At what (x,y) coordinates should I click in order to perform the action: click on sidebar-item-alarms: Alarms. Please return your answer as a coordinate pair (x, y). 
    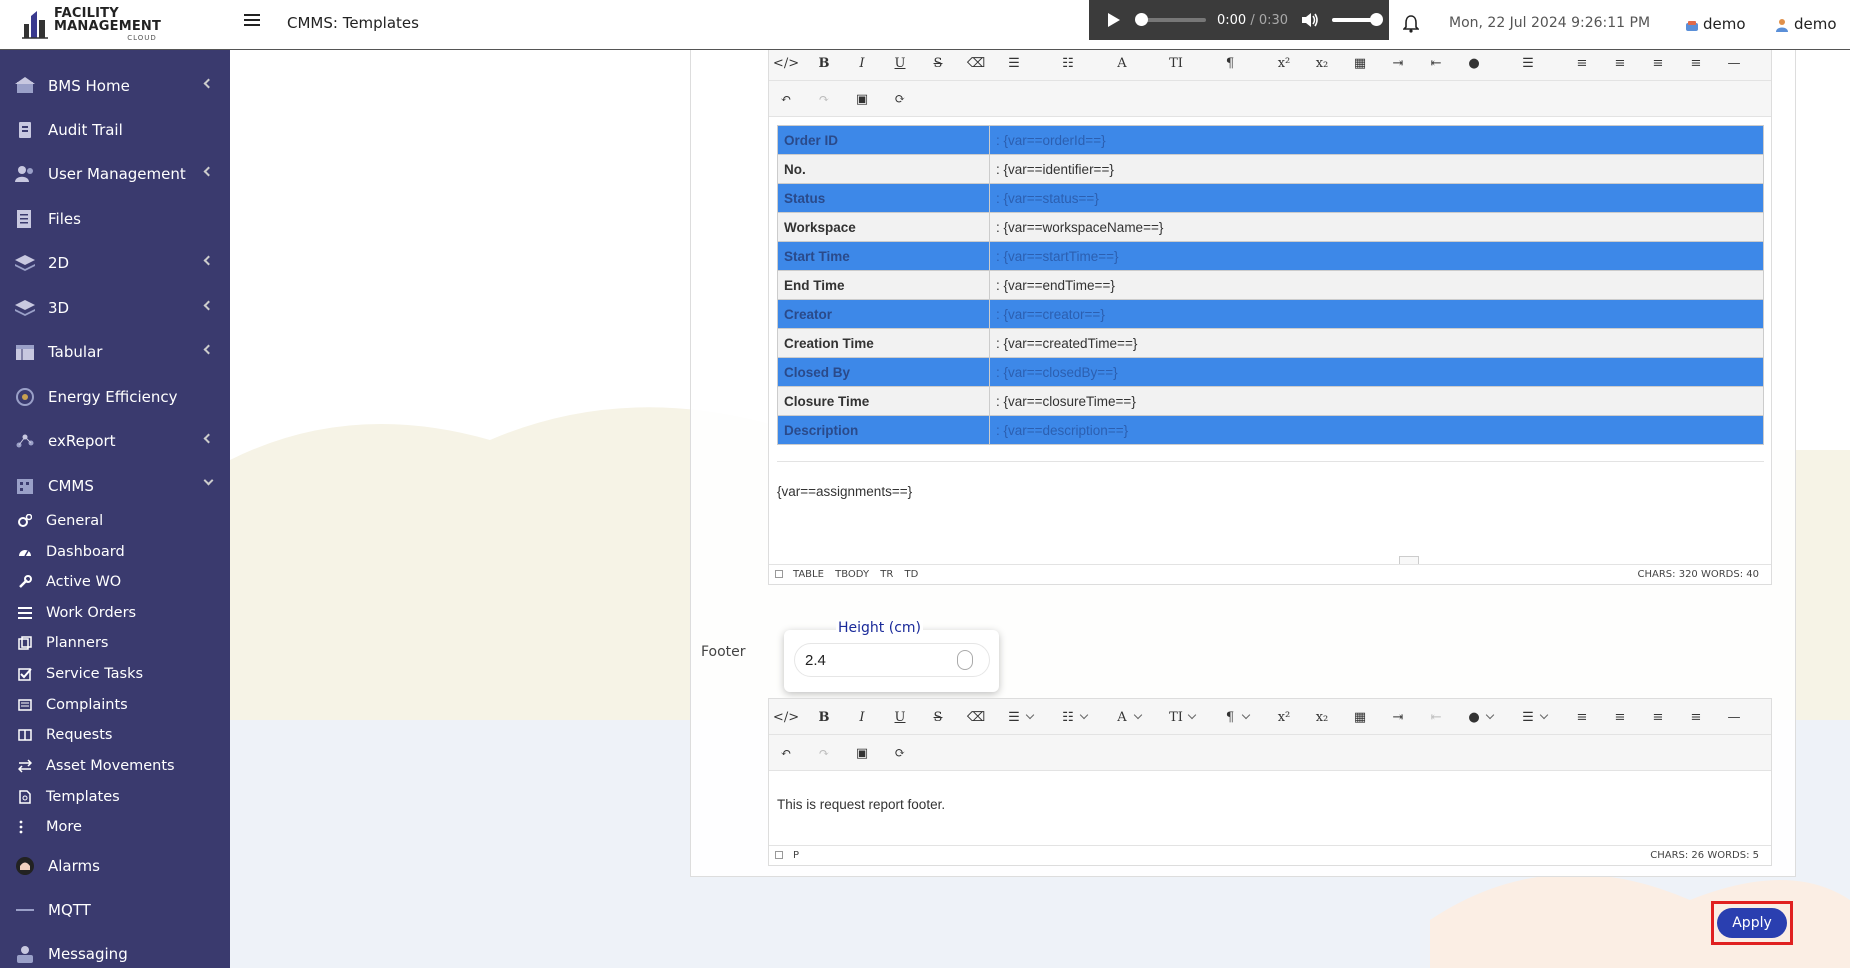
    Looking at the image, I should click on (115, 866).